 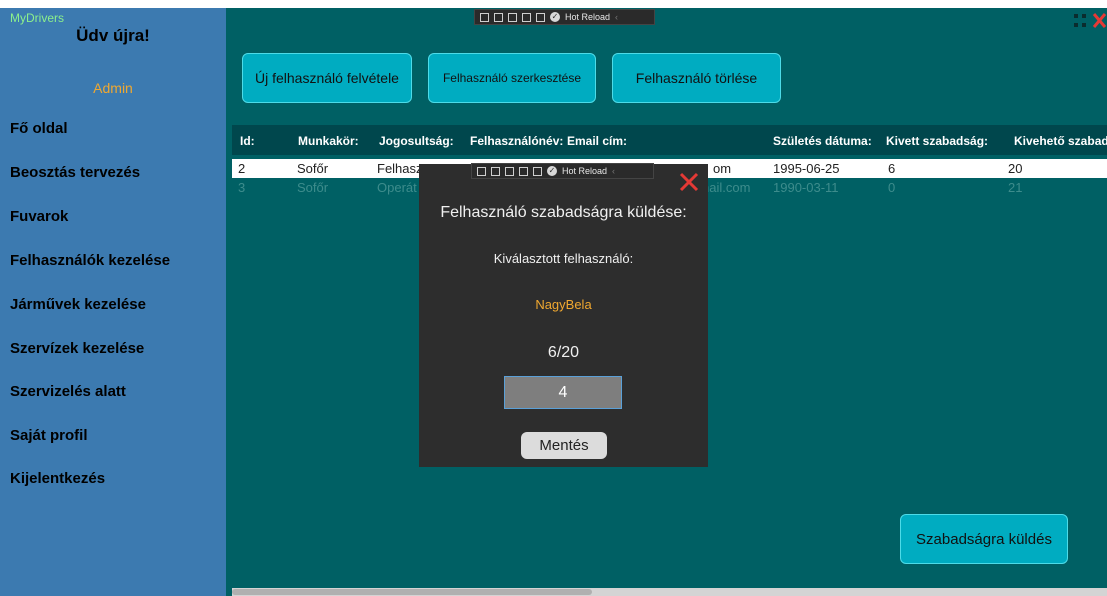 What do you see at coordinates (328, 141) in the screenshot?
I see `column-header-job: Munkakör:` at bounding box center [328, 141].